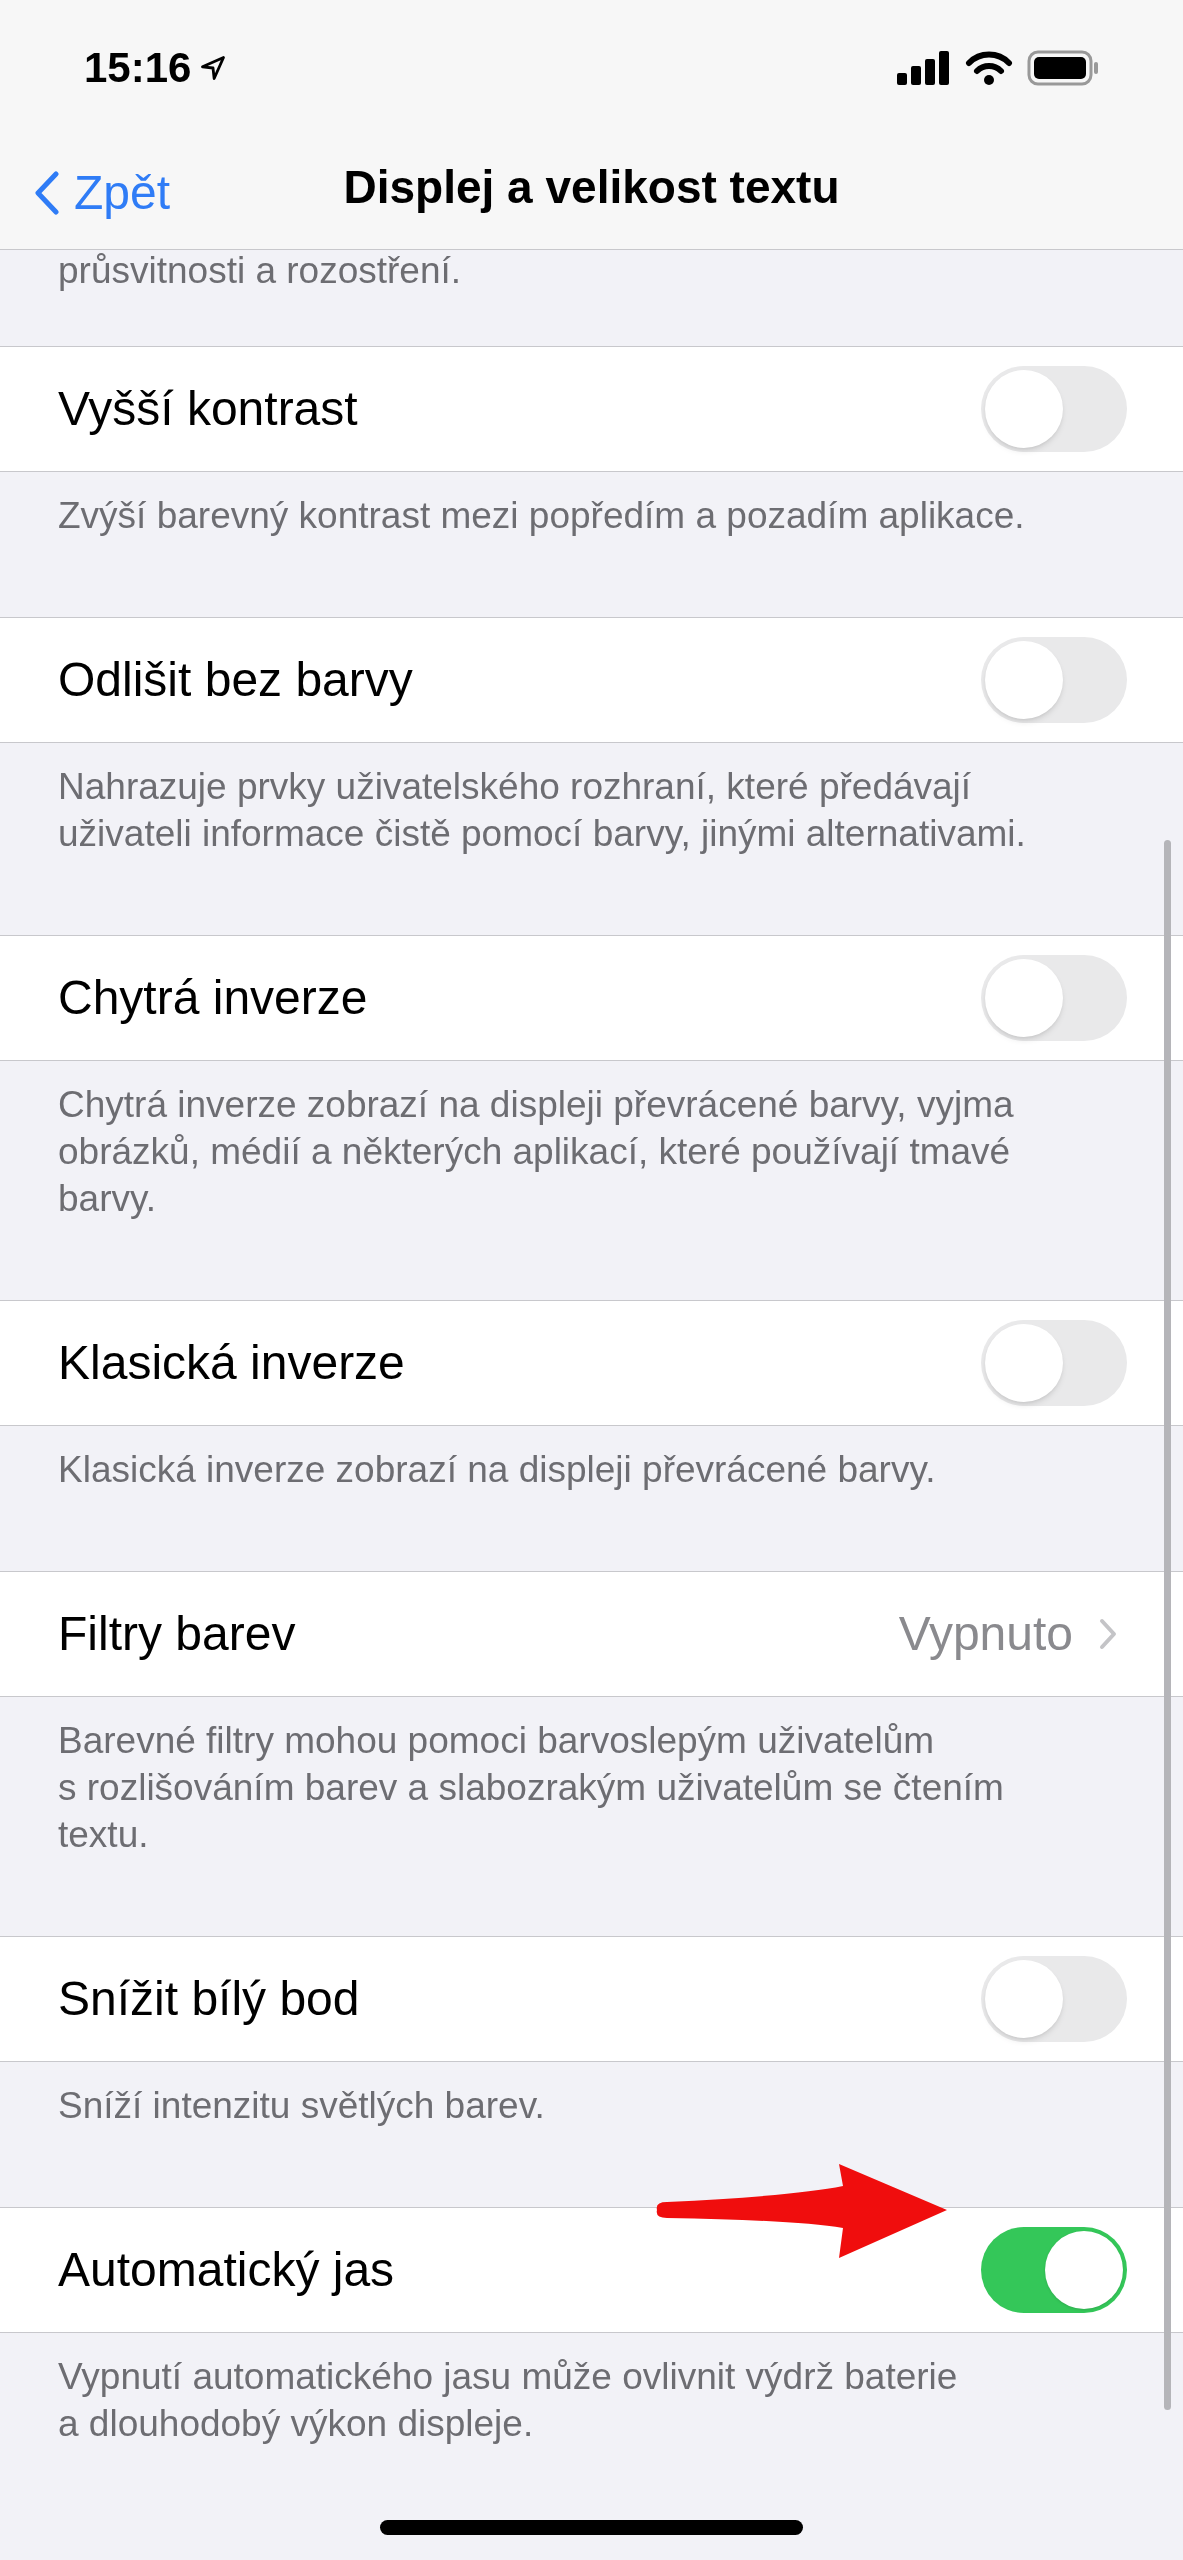 The image size is (1183, 2560). I want to click on setting-label: Automatický jas, so click(226, 2270).